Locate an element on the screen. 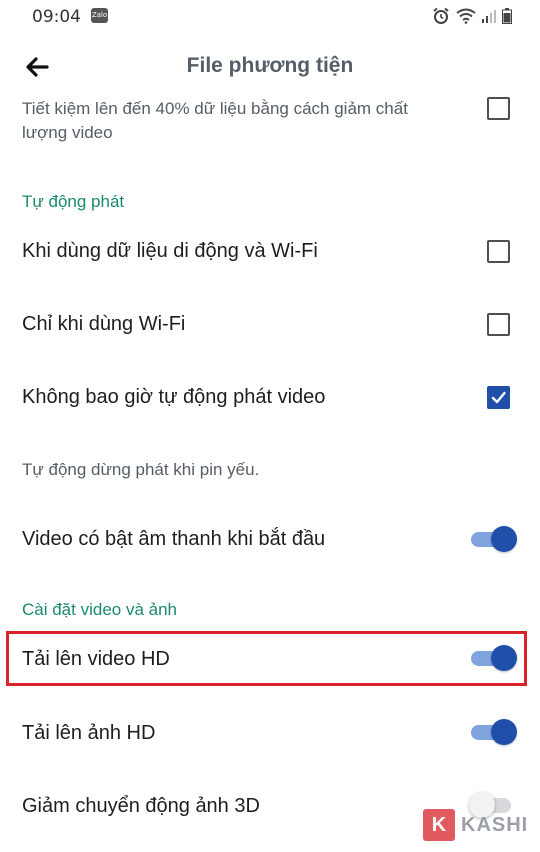 The width and height of the screenshot is (540, 852). video-sound-label: Video có bật âm thanh khi bắt đầu is located at coordinates (174, 539).